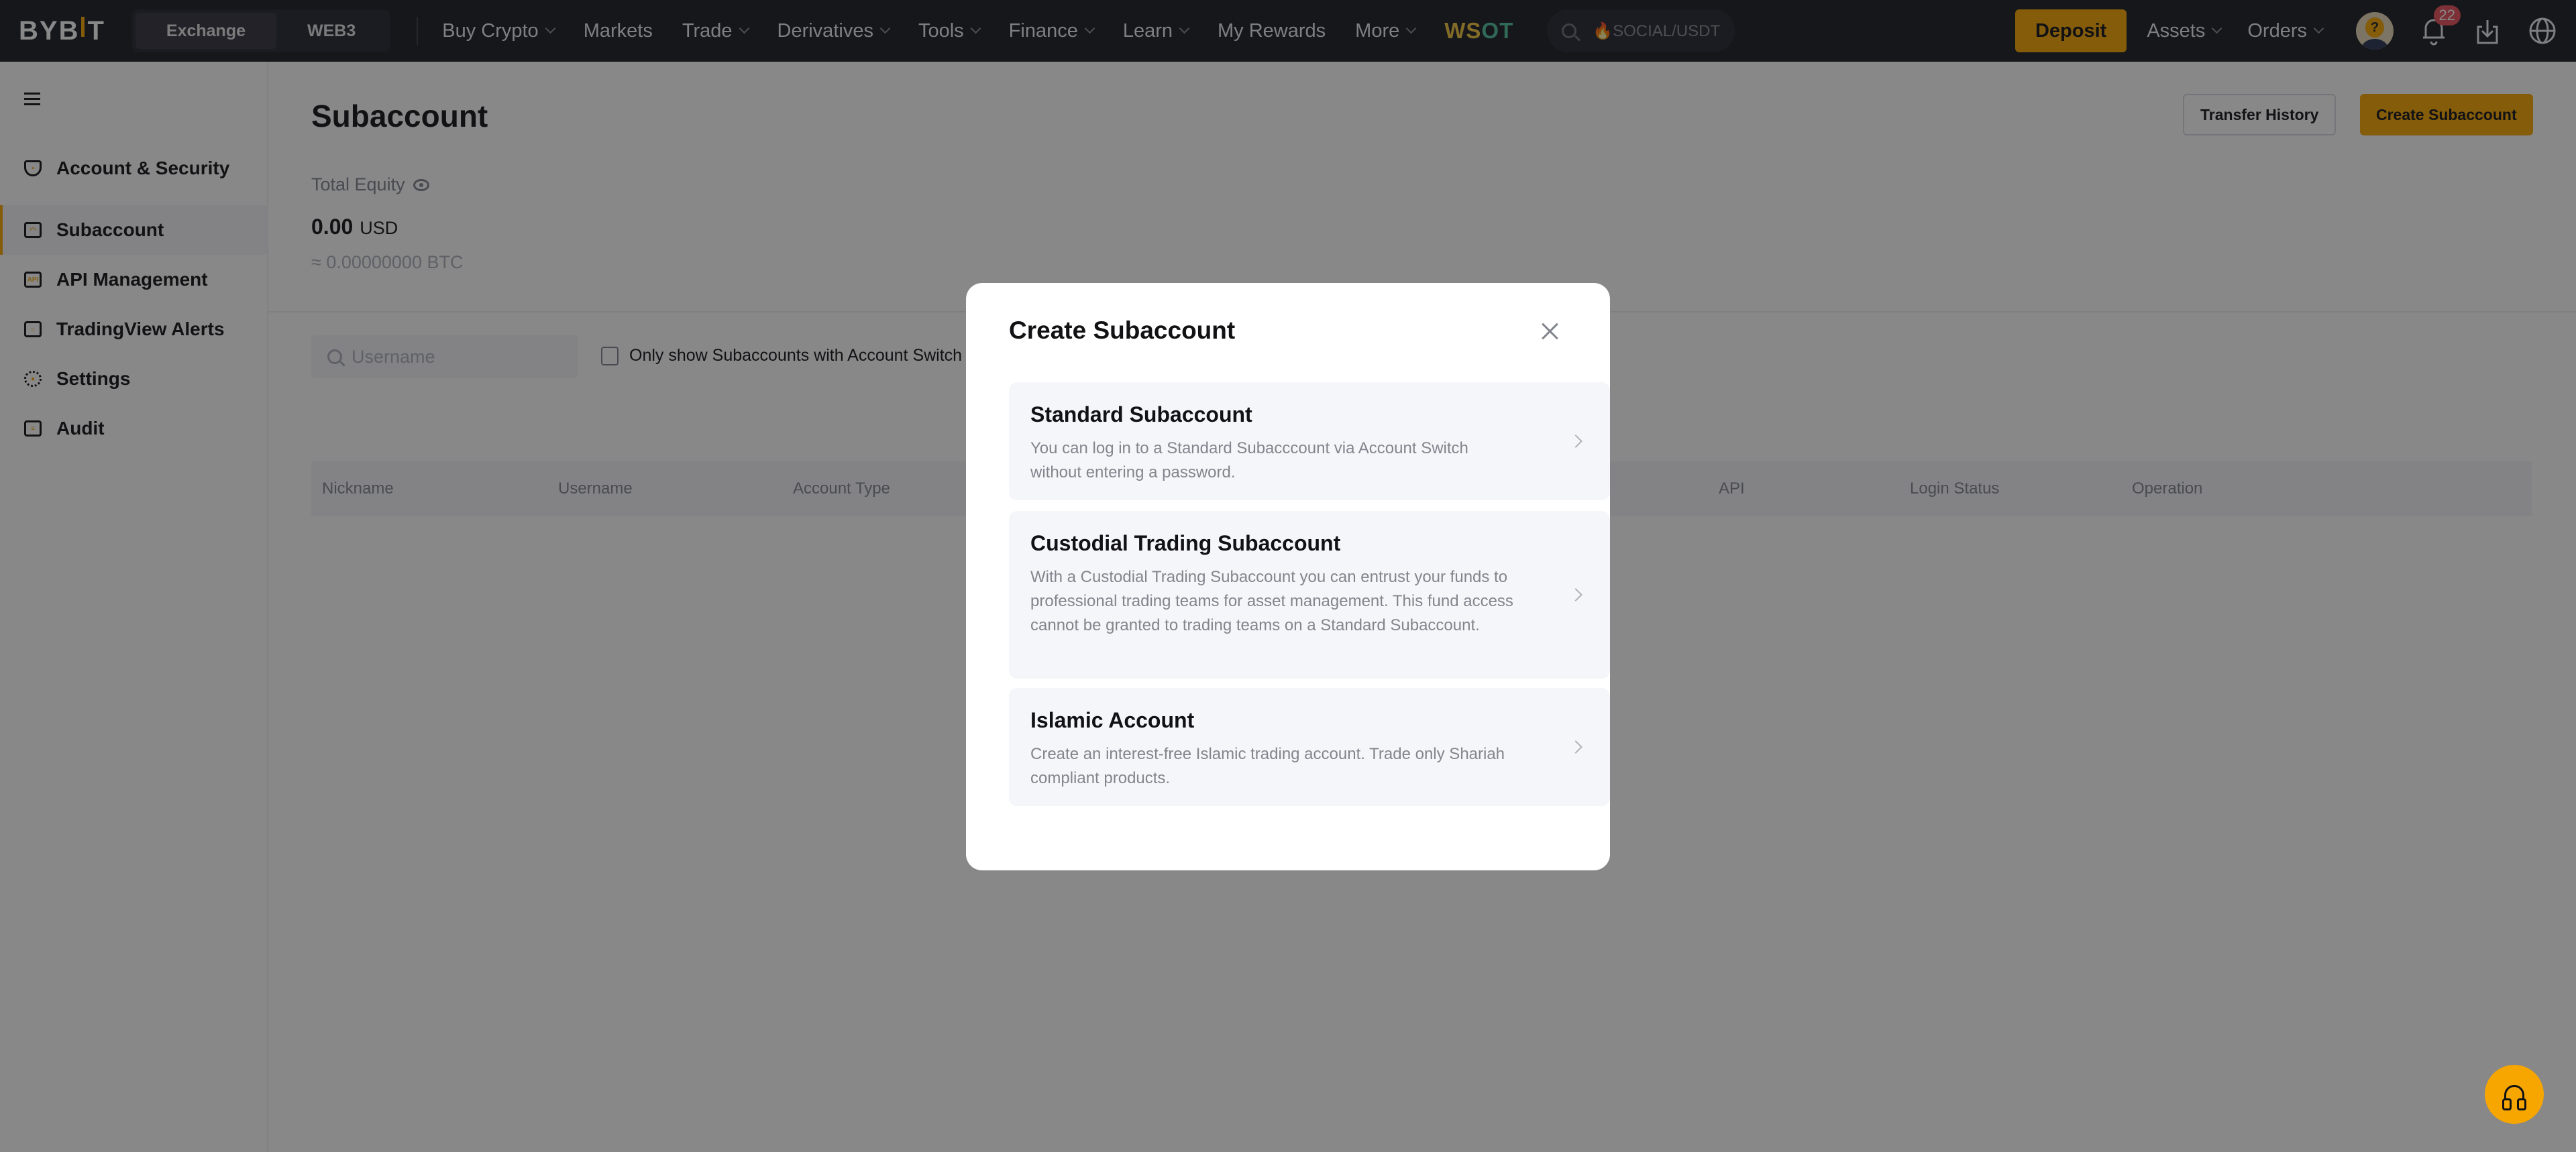  Describe the element at coordinates (1112, 720) in the screenshot. I see `option-title: Islamic Account` at that location.